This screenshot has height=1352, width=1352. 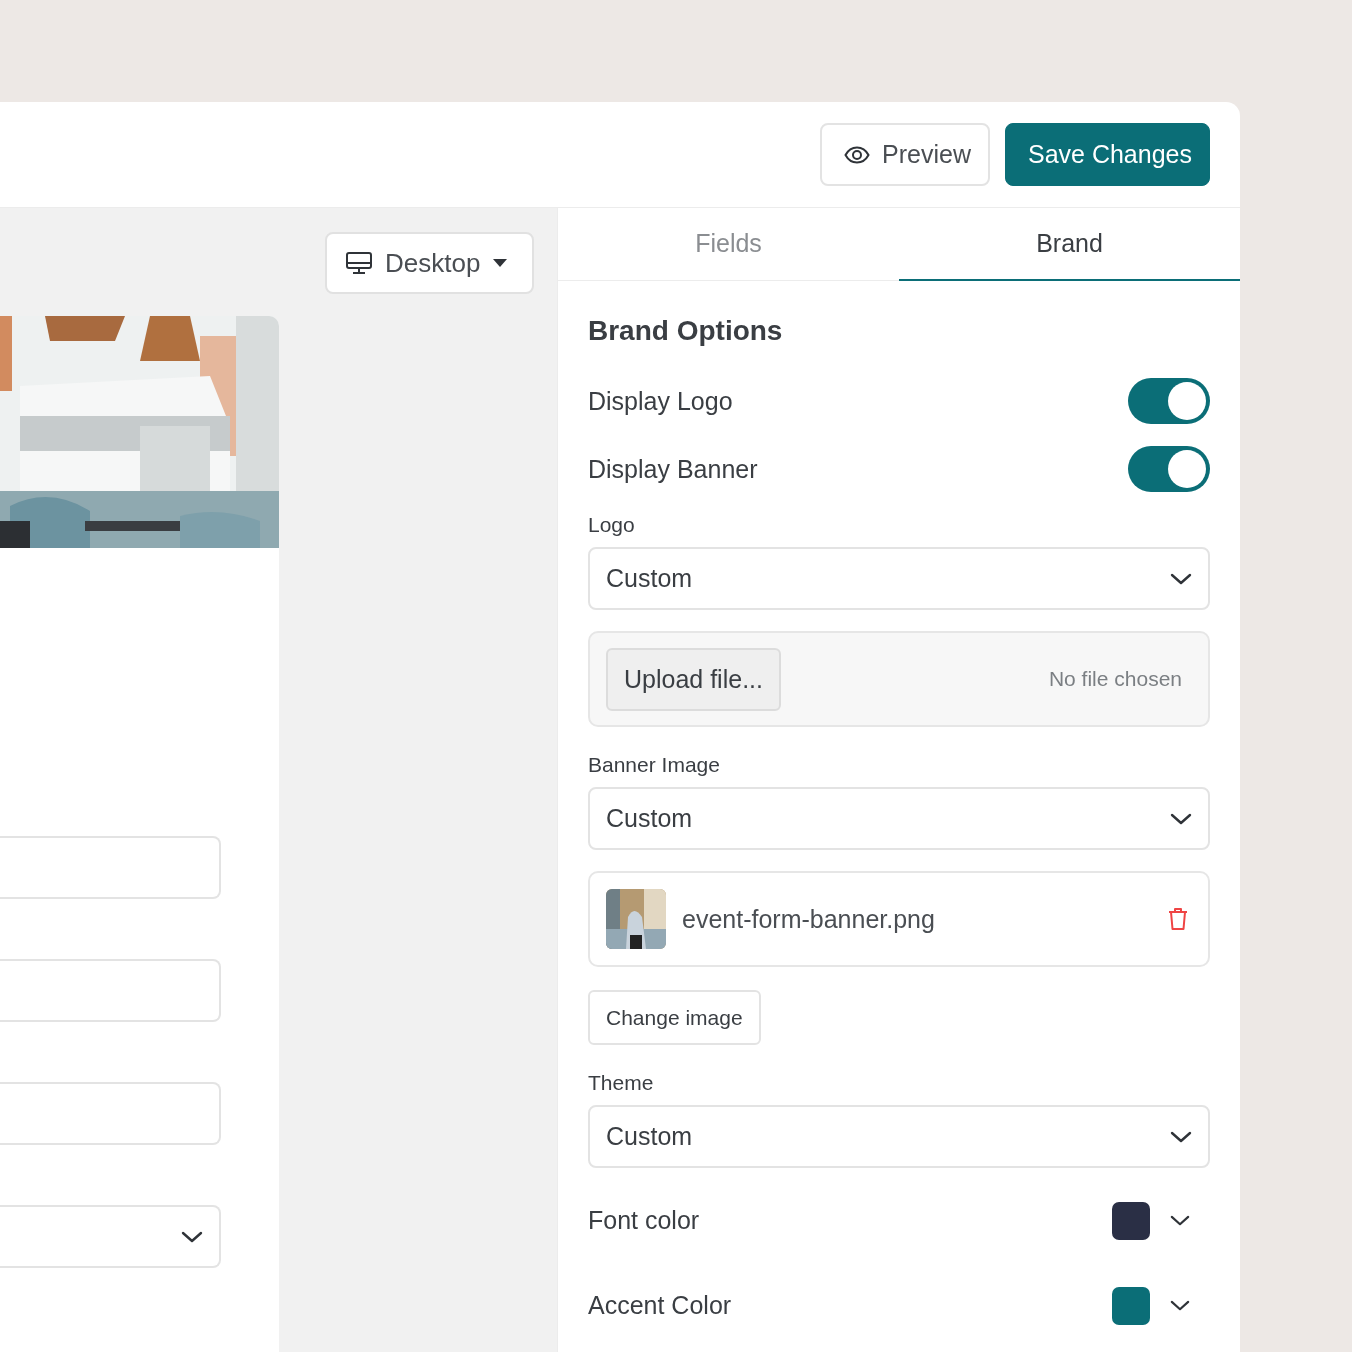 I want to click on select-field, so click(x=110, y=1236).